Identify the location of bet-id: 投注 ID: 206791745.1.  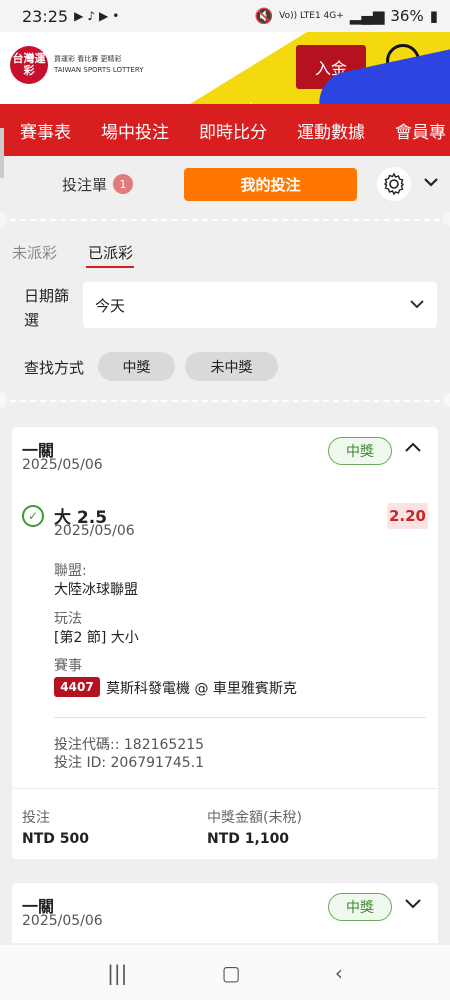
(129, 763).